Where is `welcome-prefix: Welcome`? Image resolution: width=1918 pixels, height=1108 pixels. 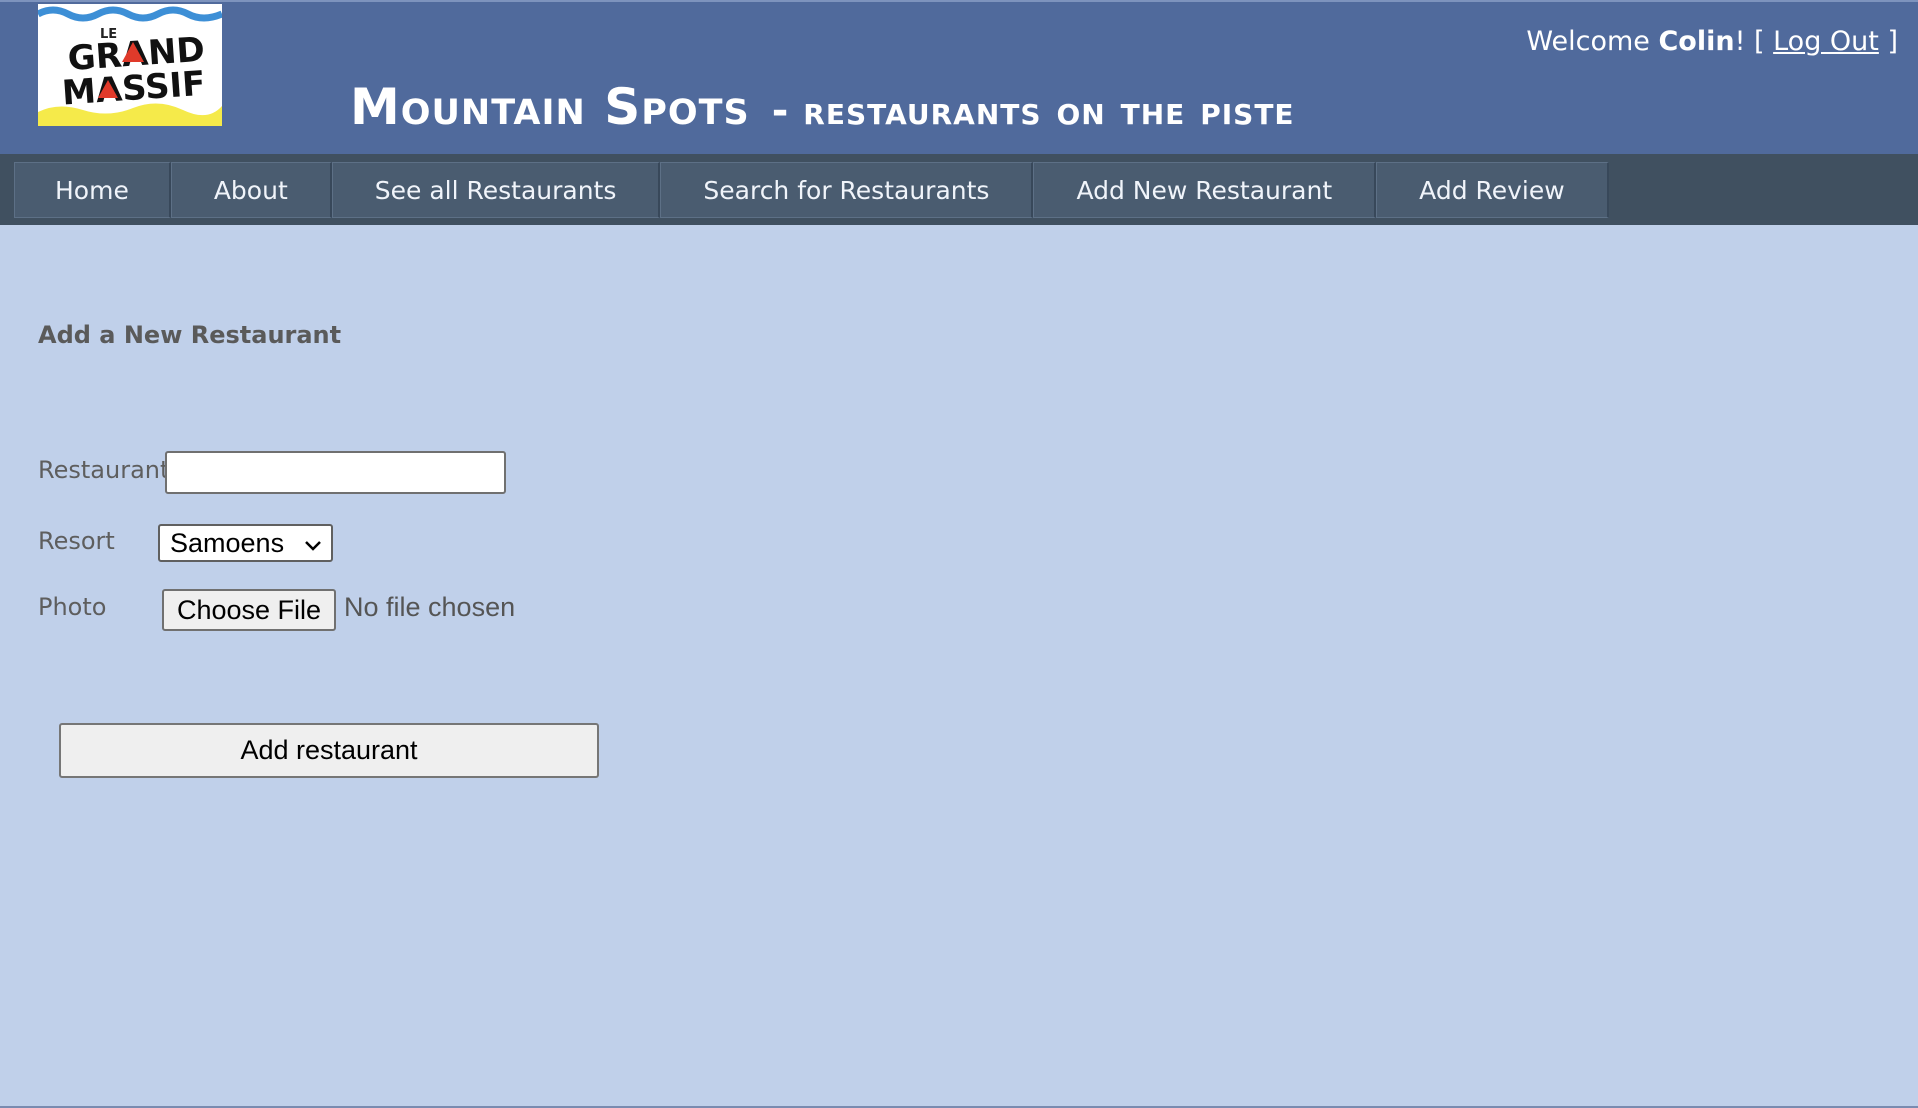
welcome-prefix: Welcome is located at coordinates (1592, 41).